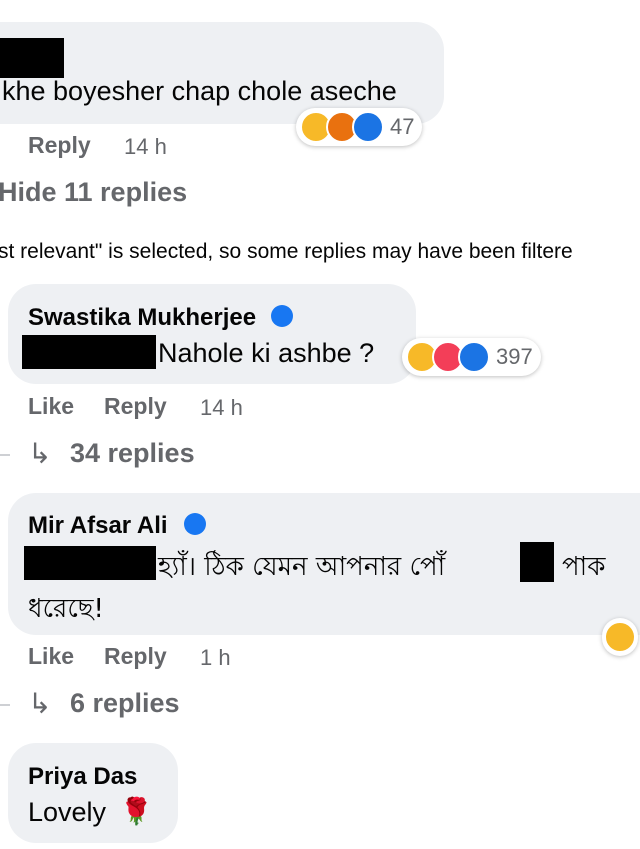  Describe the element at coordinates (302, 567) in the screenshot. I see `reply-text: হ্যাঁ। ঠিক যেমন আপনার পোঁ` at that location.